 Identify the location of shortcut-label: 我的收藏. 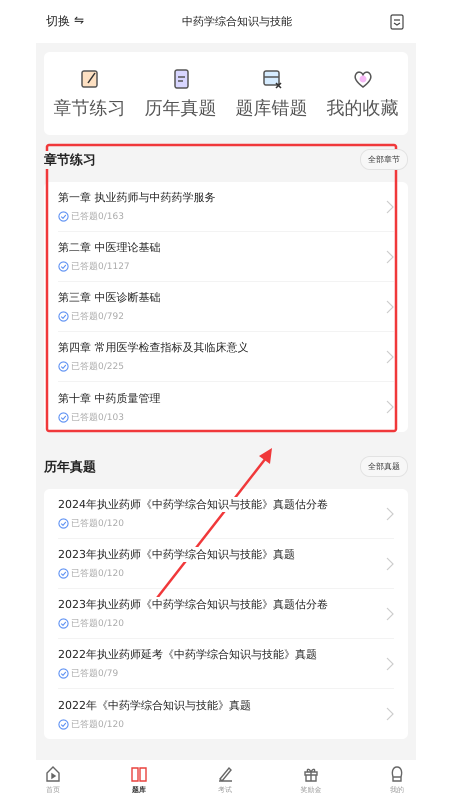
(362, 108).